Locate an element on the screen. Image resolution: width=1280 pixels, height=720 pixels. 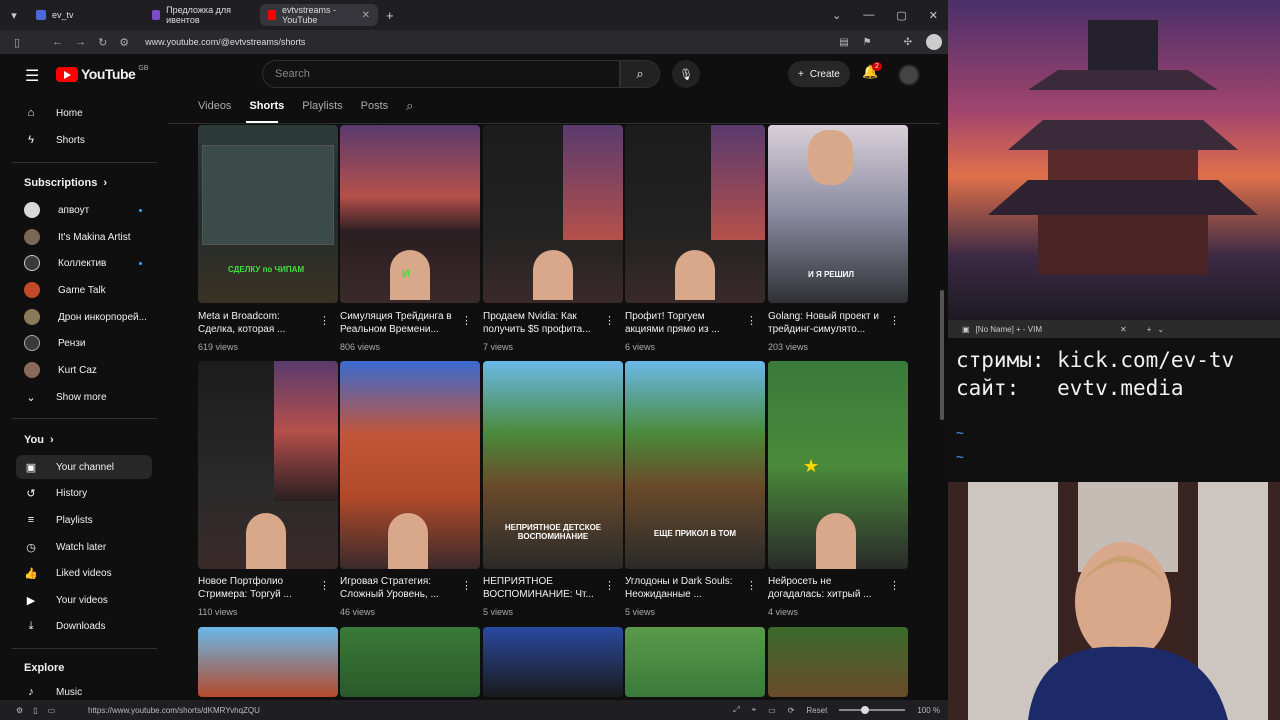
channel-search-icon: ⌕ is located at coordinates (409, 106).